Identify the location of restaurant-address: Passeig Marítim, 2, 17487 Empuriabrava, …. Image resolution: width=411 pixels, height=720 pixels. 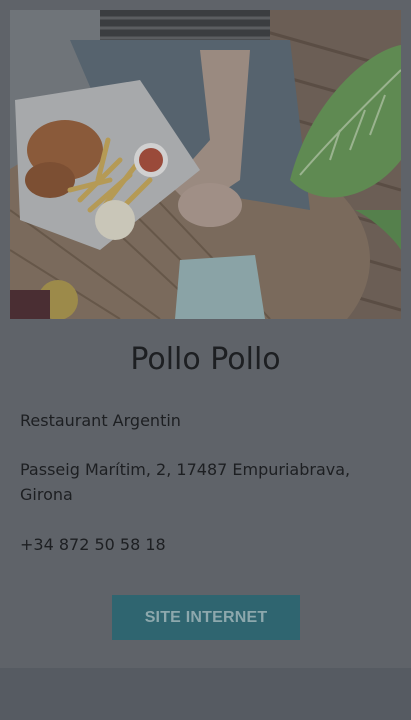
(185, 482).